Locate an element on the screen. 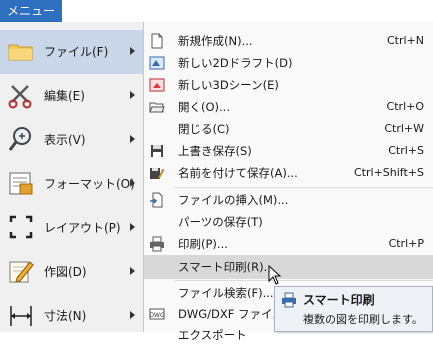 This screenshot has width=433, height=347. dwg-icon: DWG is located at coordinates (157, 314).